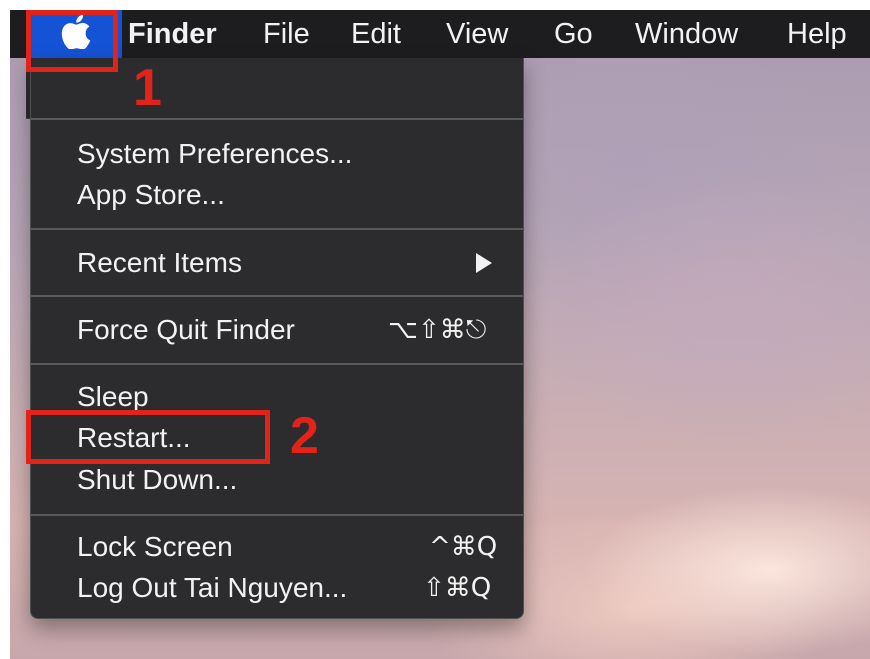  Describe the element at coordinates (186, 330) in the screenshot. I see `menu-item-force-quit-finder: Force Quit Finder` at that location.